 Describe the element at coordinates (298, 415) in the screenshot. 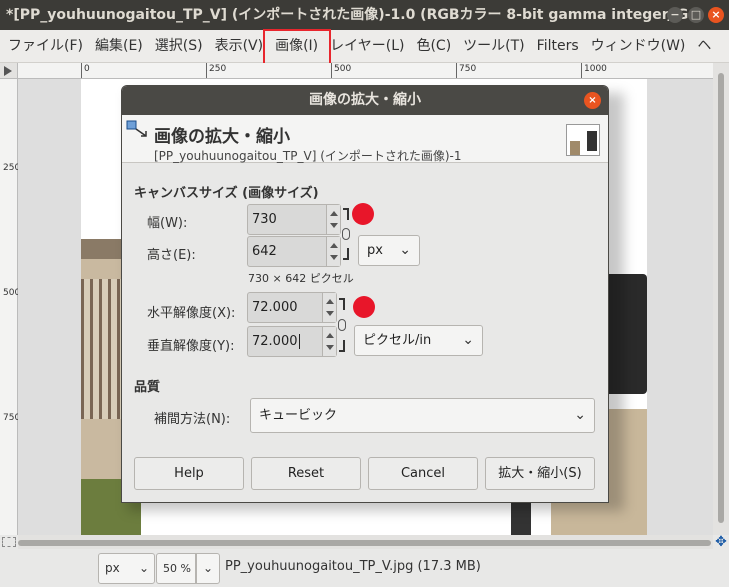

I see `interpolation-value: キュービック` at that location.